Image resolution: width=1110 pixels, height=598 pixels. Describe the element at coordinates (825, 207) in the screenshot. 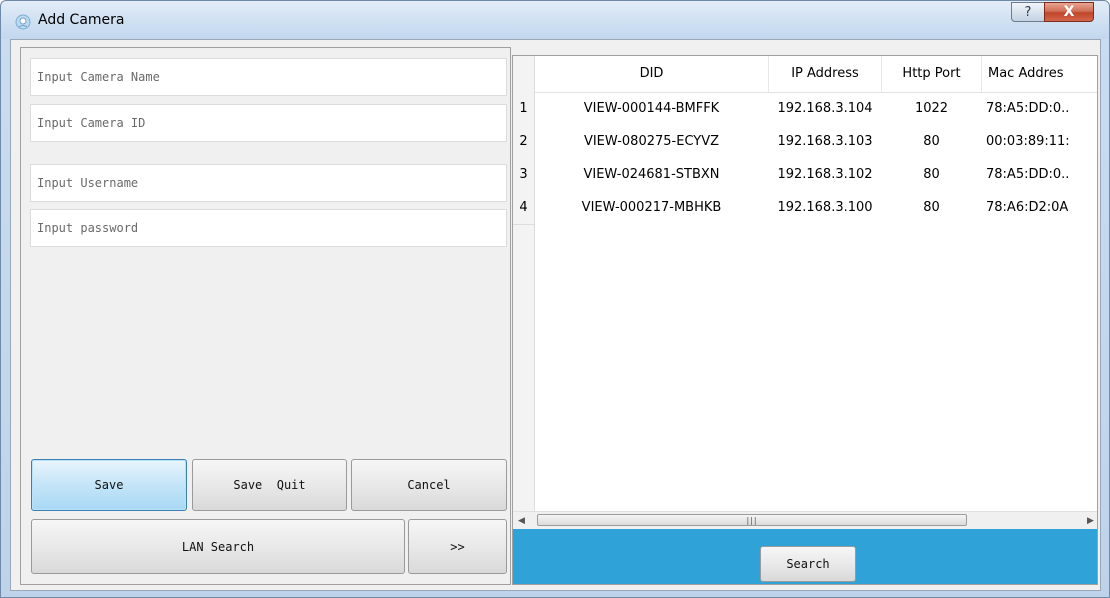

I see `cell-ip: 192.168.3.100` at that location.